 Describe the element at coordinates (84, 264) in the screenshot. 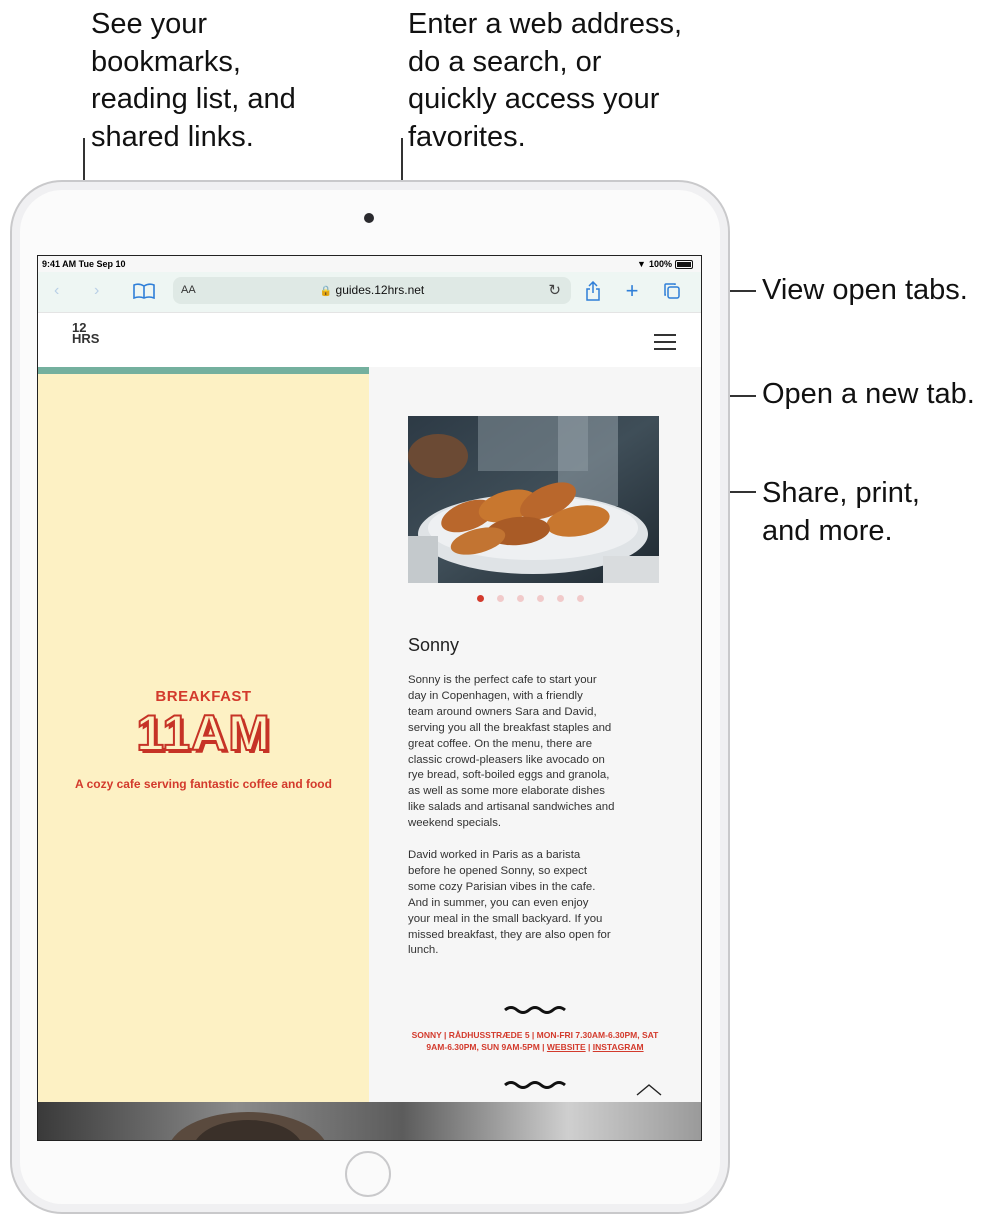

I see `status-time: 9:41 AM Tue Sep 10` at that location.